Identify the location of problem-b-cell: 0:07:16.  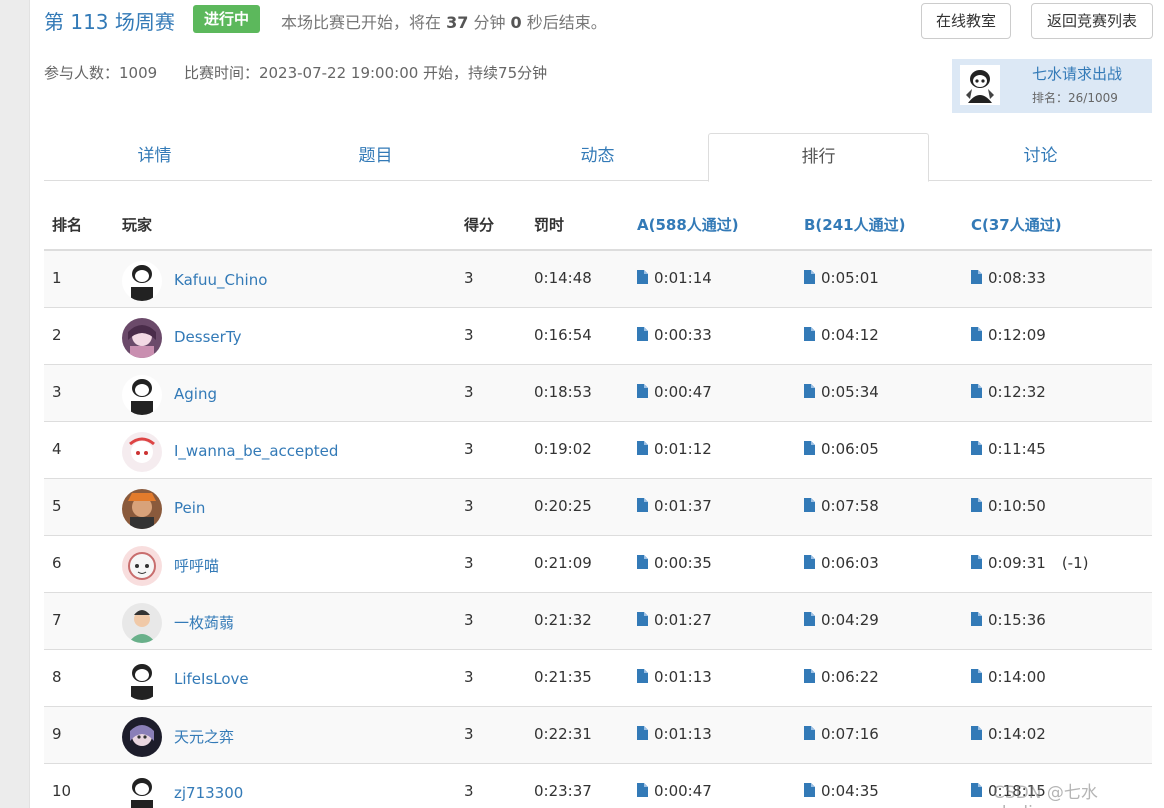
(841, 734).